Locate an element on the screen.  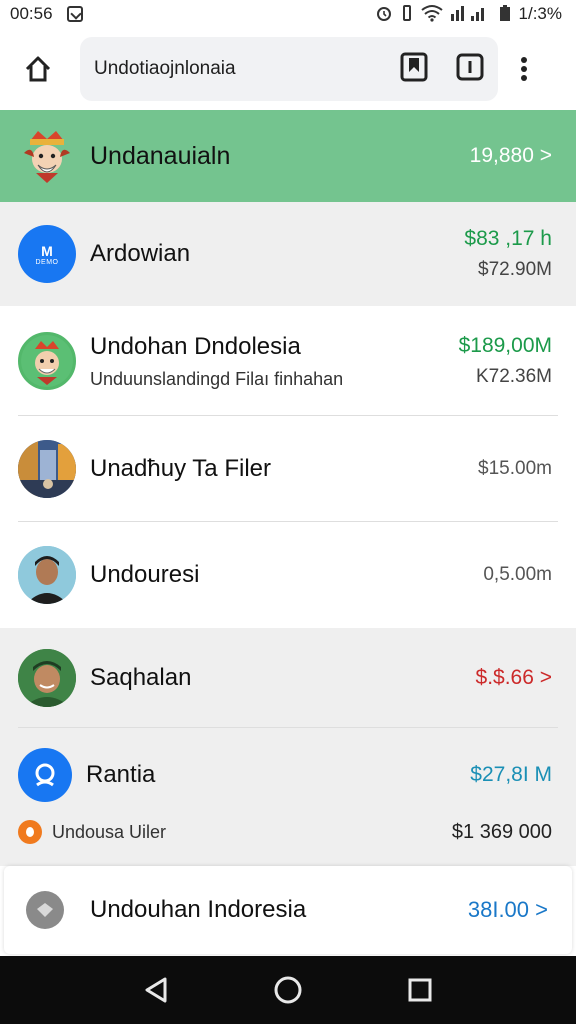
item-value-primary: $27,8I M is located at coordinates (511, 774).